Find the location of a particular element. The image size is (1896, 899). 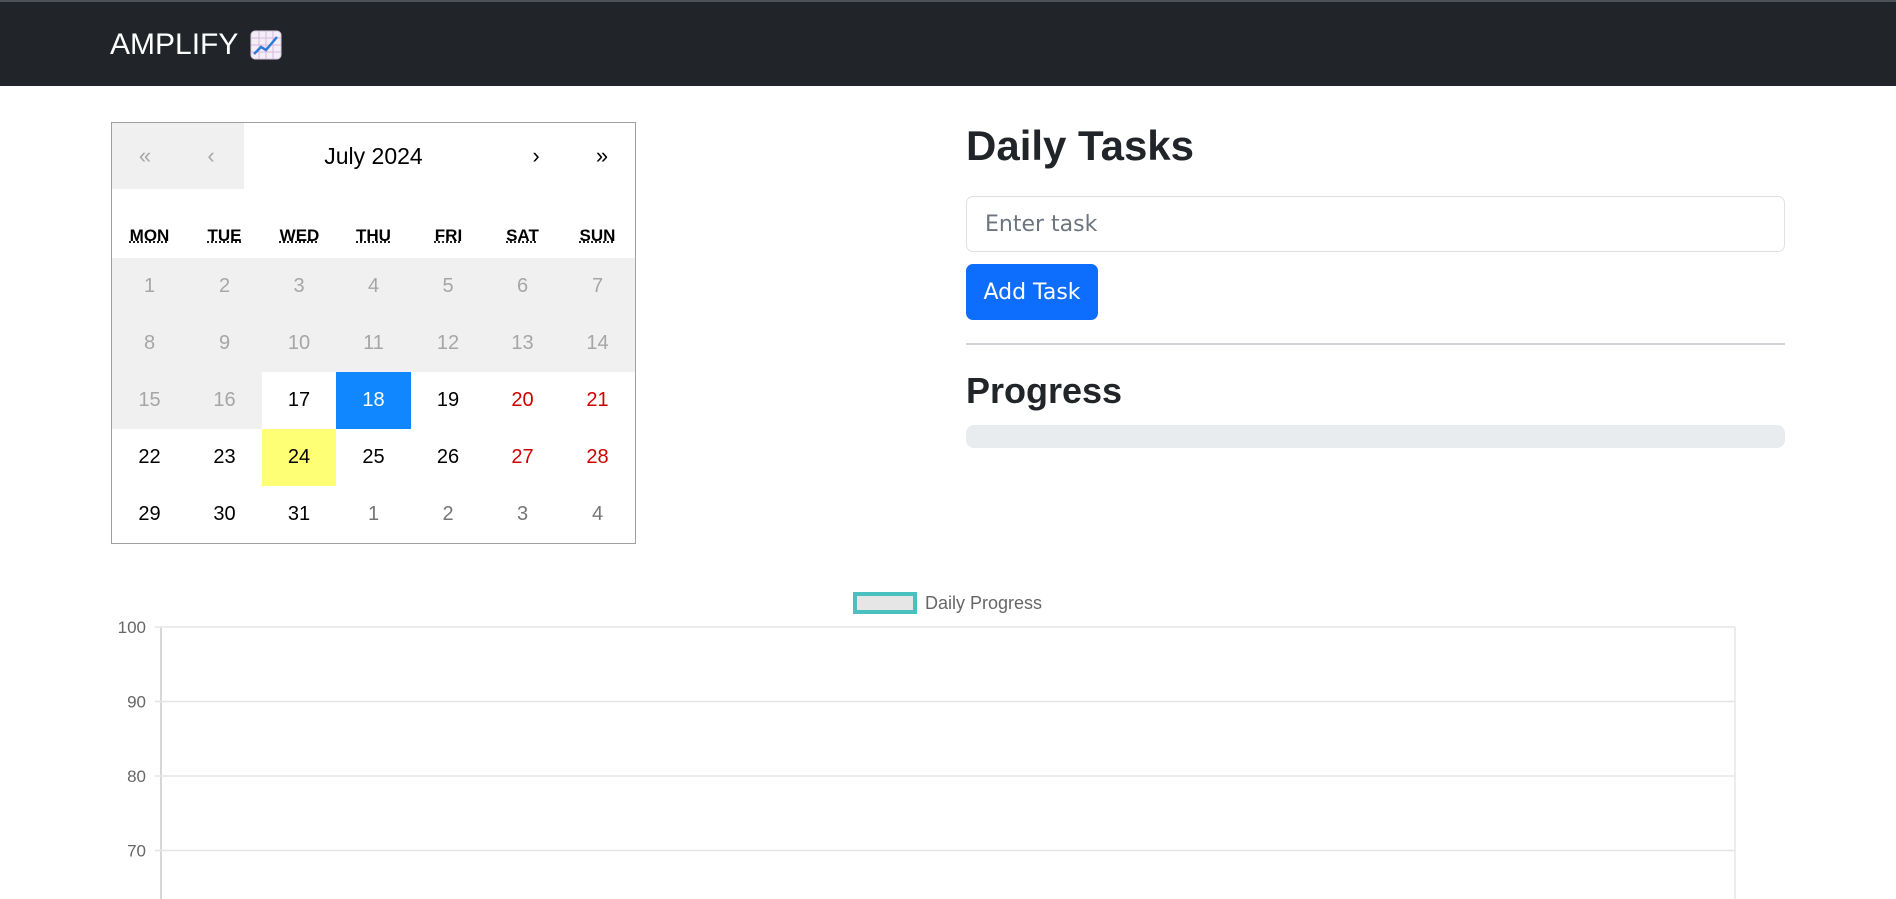

calendar-day: 27 is located at coordinates (522, 457).